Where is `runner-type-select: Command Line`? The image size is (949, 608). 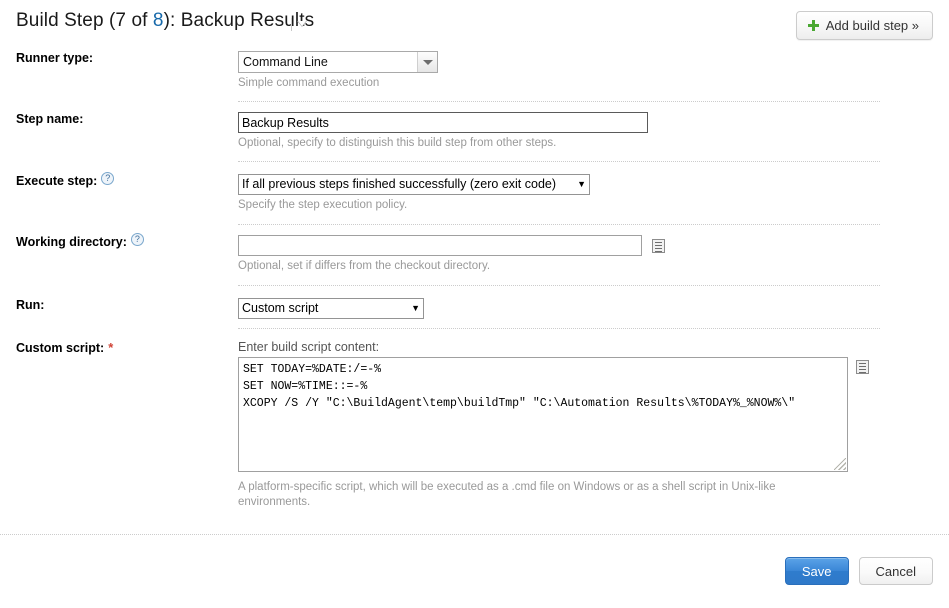
runner-type-select: Command Line is located at coordinates (338, 62).